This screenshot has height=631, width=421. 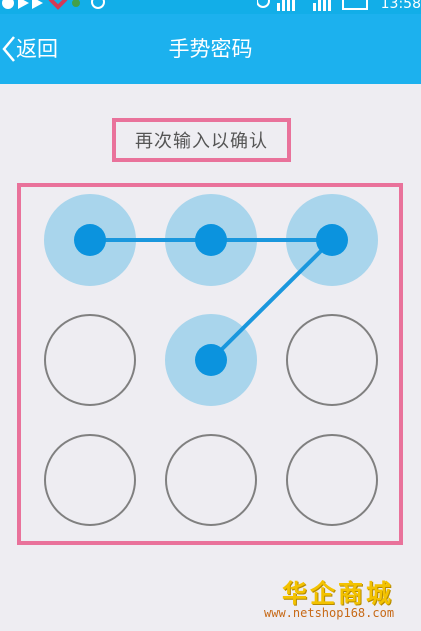 I want to click on watermark-url: www.netshop168.com, so click(x=329, y=613).